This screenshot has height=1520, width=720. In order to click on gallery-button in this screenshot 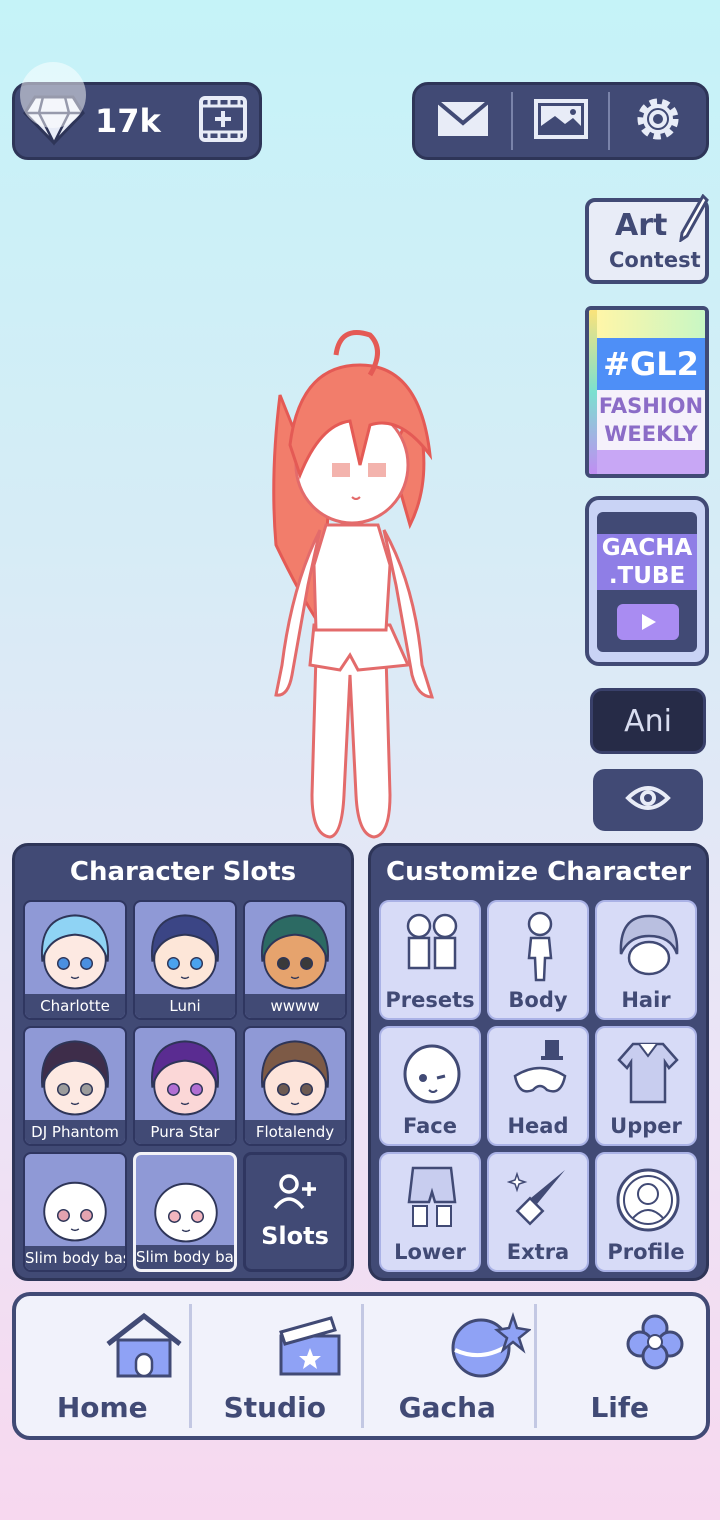, I will do `click(561, 121)`.